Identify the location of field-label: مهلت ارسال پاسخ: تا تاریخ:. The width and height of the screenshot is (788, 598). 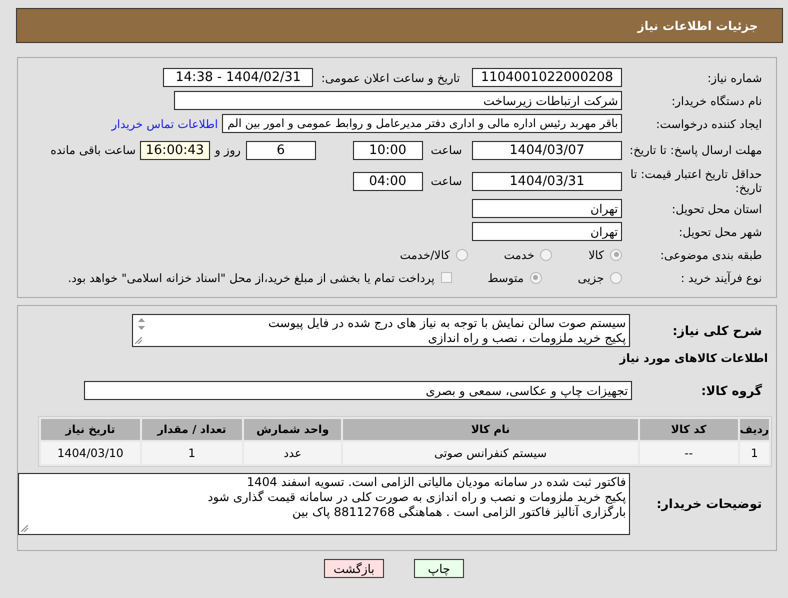
(695, 150).